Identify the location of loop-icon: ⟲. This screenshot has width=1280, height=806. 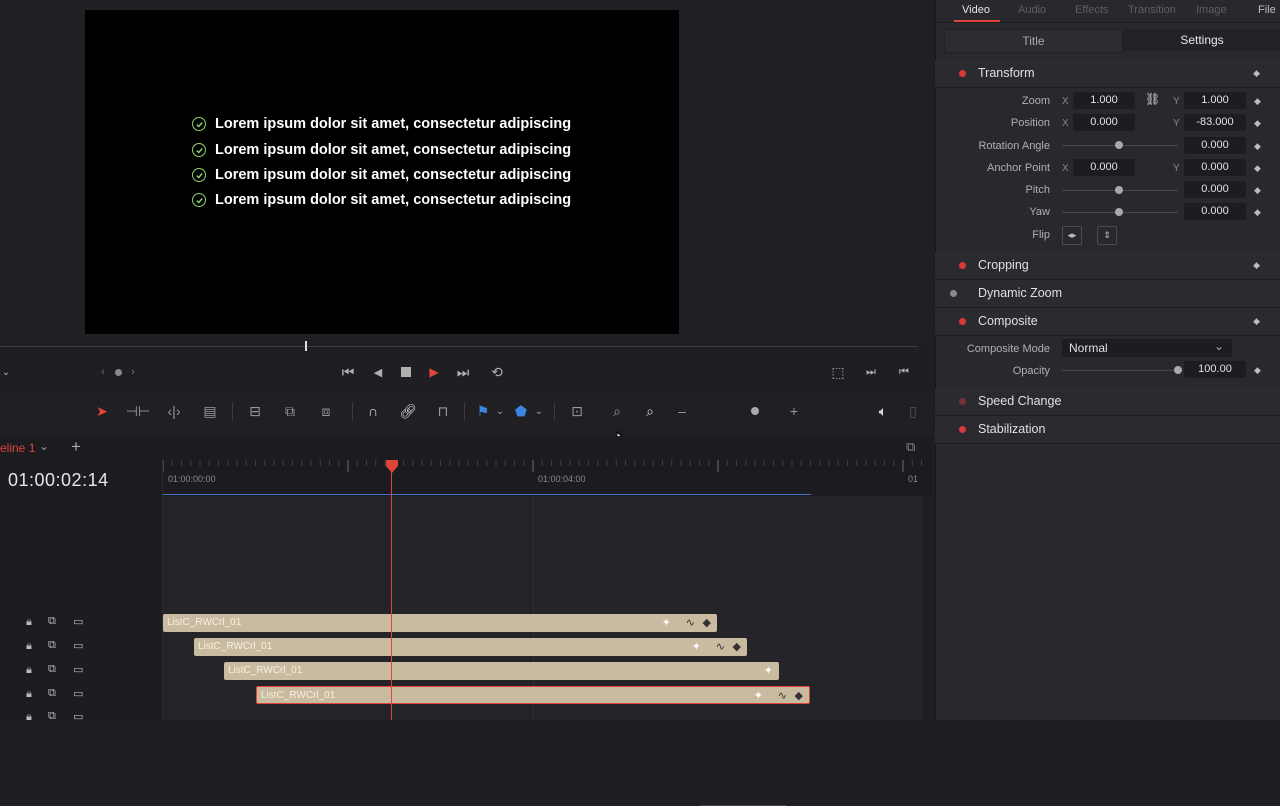
(497, 372).